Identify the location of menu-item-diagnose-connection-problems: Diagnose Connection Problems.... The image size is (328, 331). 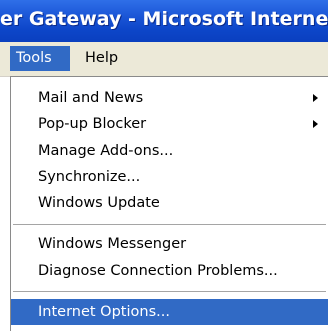
(169, 271).